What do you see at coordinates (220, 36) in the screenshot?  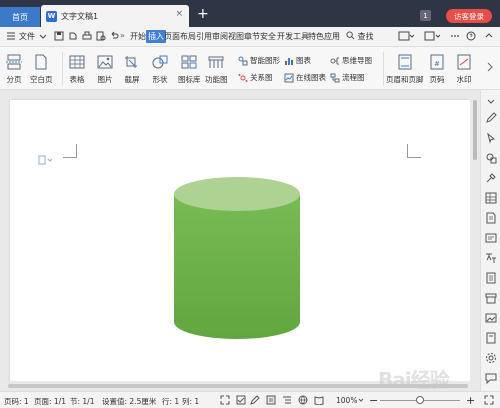 I see `menu-review: 审阅` at bounding box center [220, 36].